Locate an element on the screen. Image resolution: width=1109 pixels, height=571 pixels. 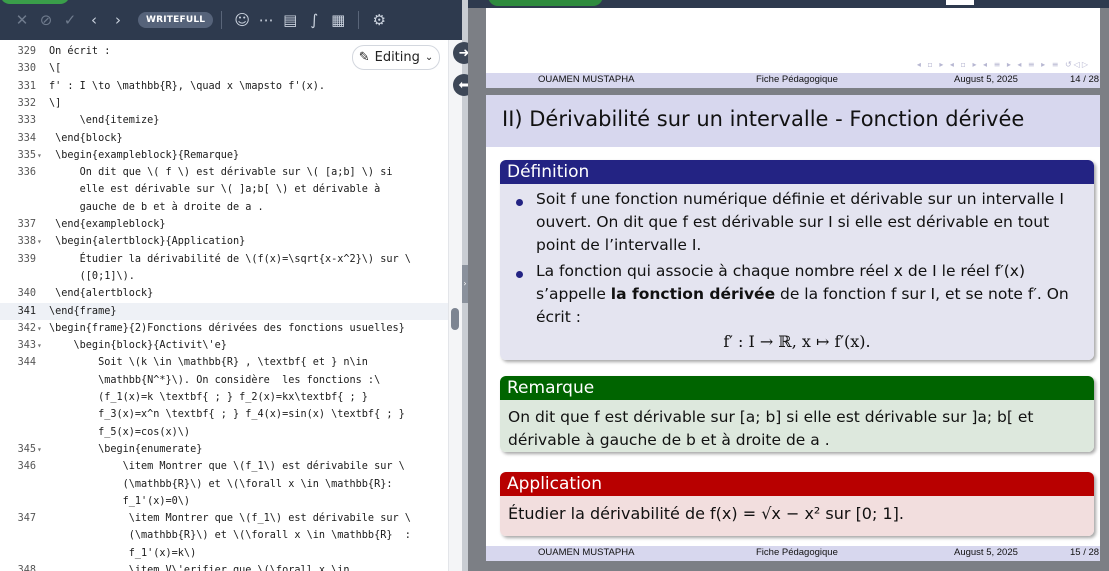
code-line: 335 ▾ \begin{exampleblock}{Remarque} is located at coordinates (224, 155).